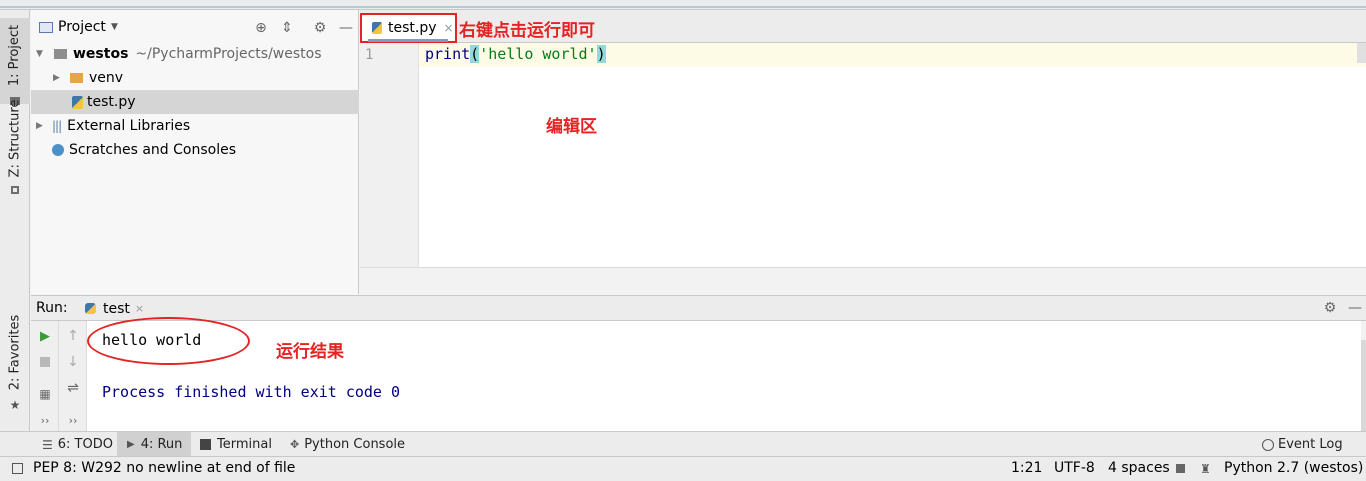 Image resolution: width=1366 pixels, height=481 pixels. I want to click on tool-tab-todo: ☰ 6: TODO, so click(79, 444).